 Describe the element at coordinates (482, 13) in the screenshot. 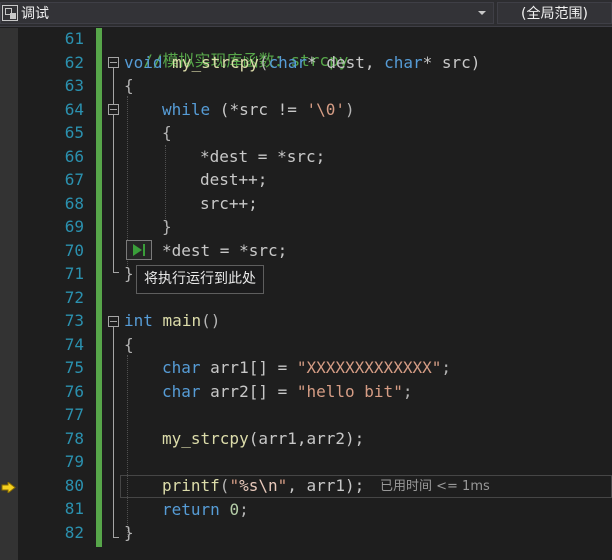

I see `chevron-down-icon` at that location.